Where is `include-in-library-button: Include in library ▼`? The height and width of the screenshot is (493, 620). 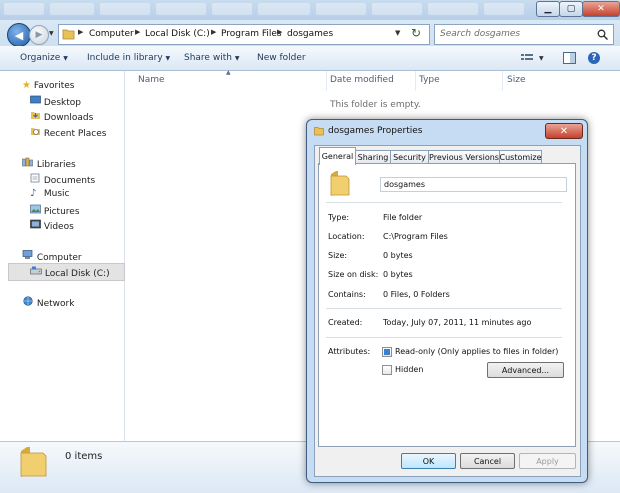
include-in-library-button: Include in library ▼ is located at coordinates (128, 58).